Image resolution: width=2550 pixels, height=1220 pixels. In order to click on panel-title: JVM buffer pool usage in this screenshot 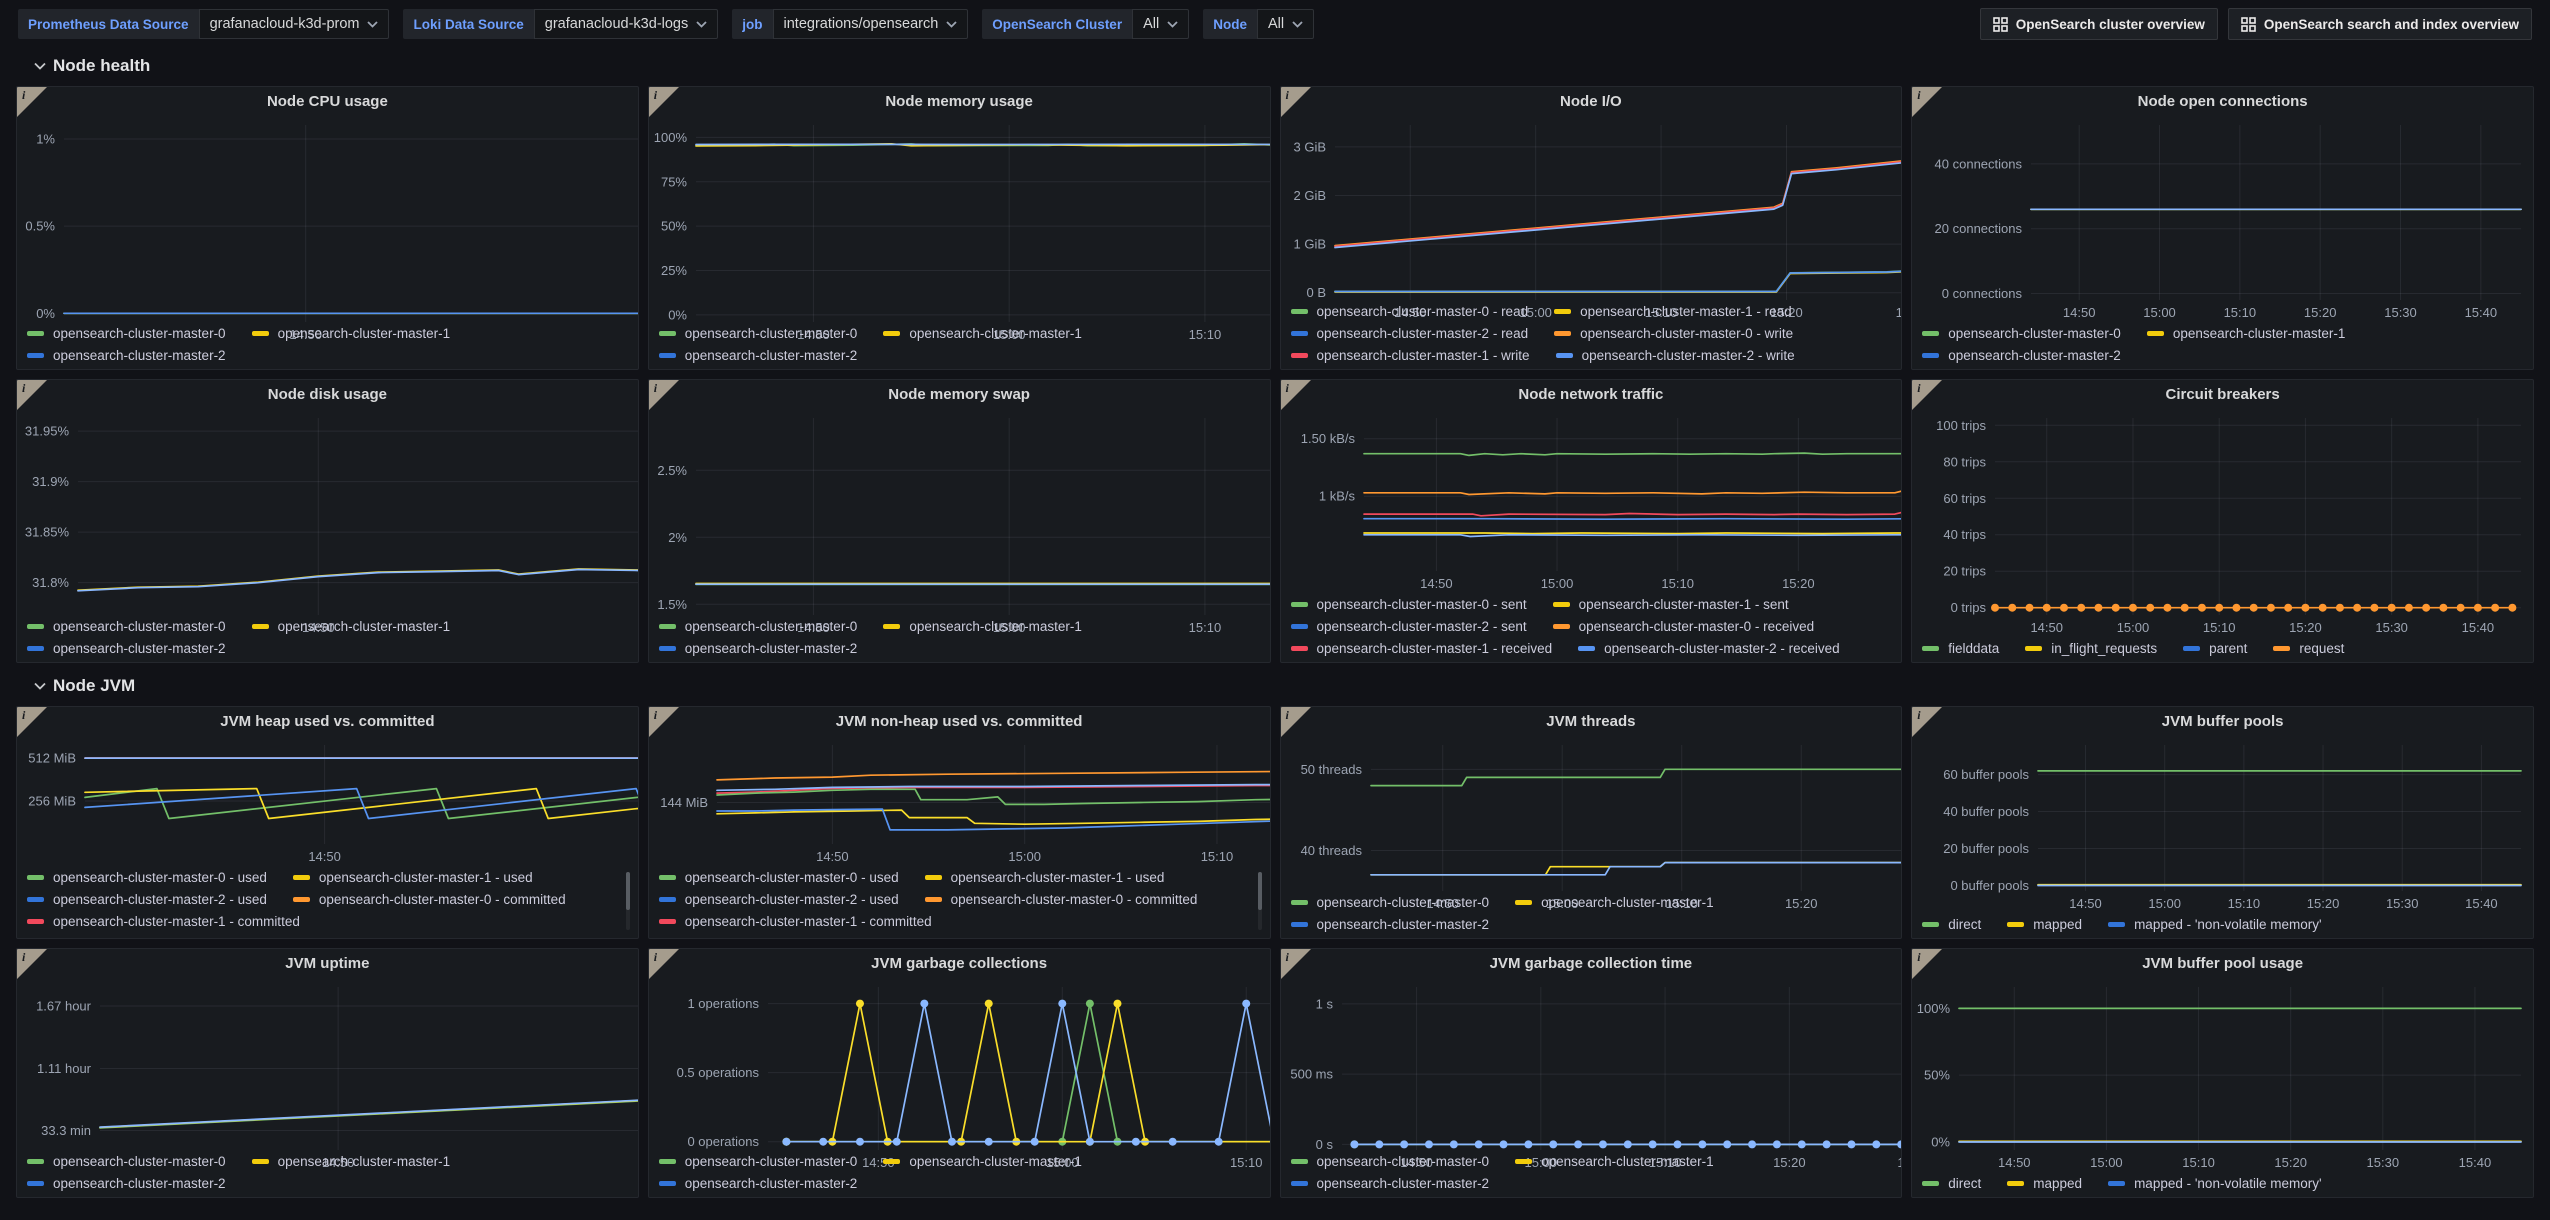, I will do `click(2222, 963)`.